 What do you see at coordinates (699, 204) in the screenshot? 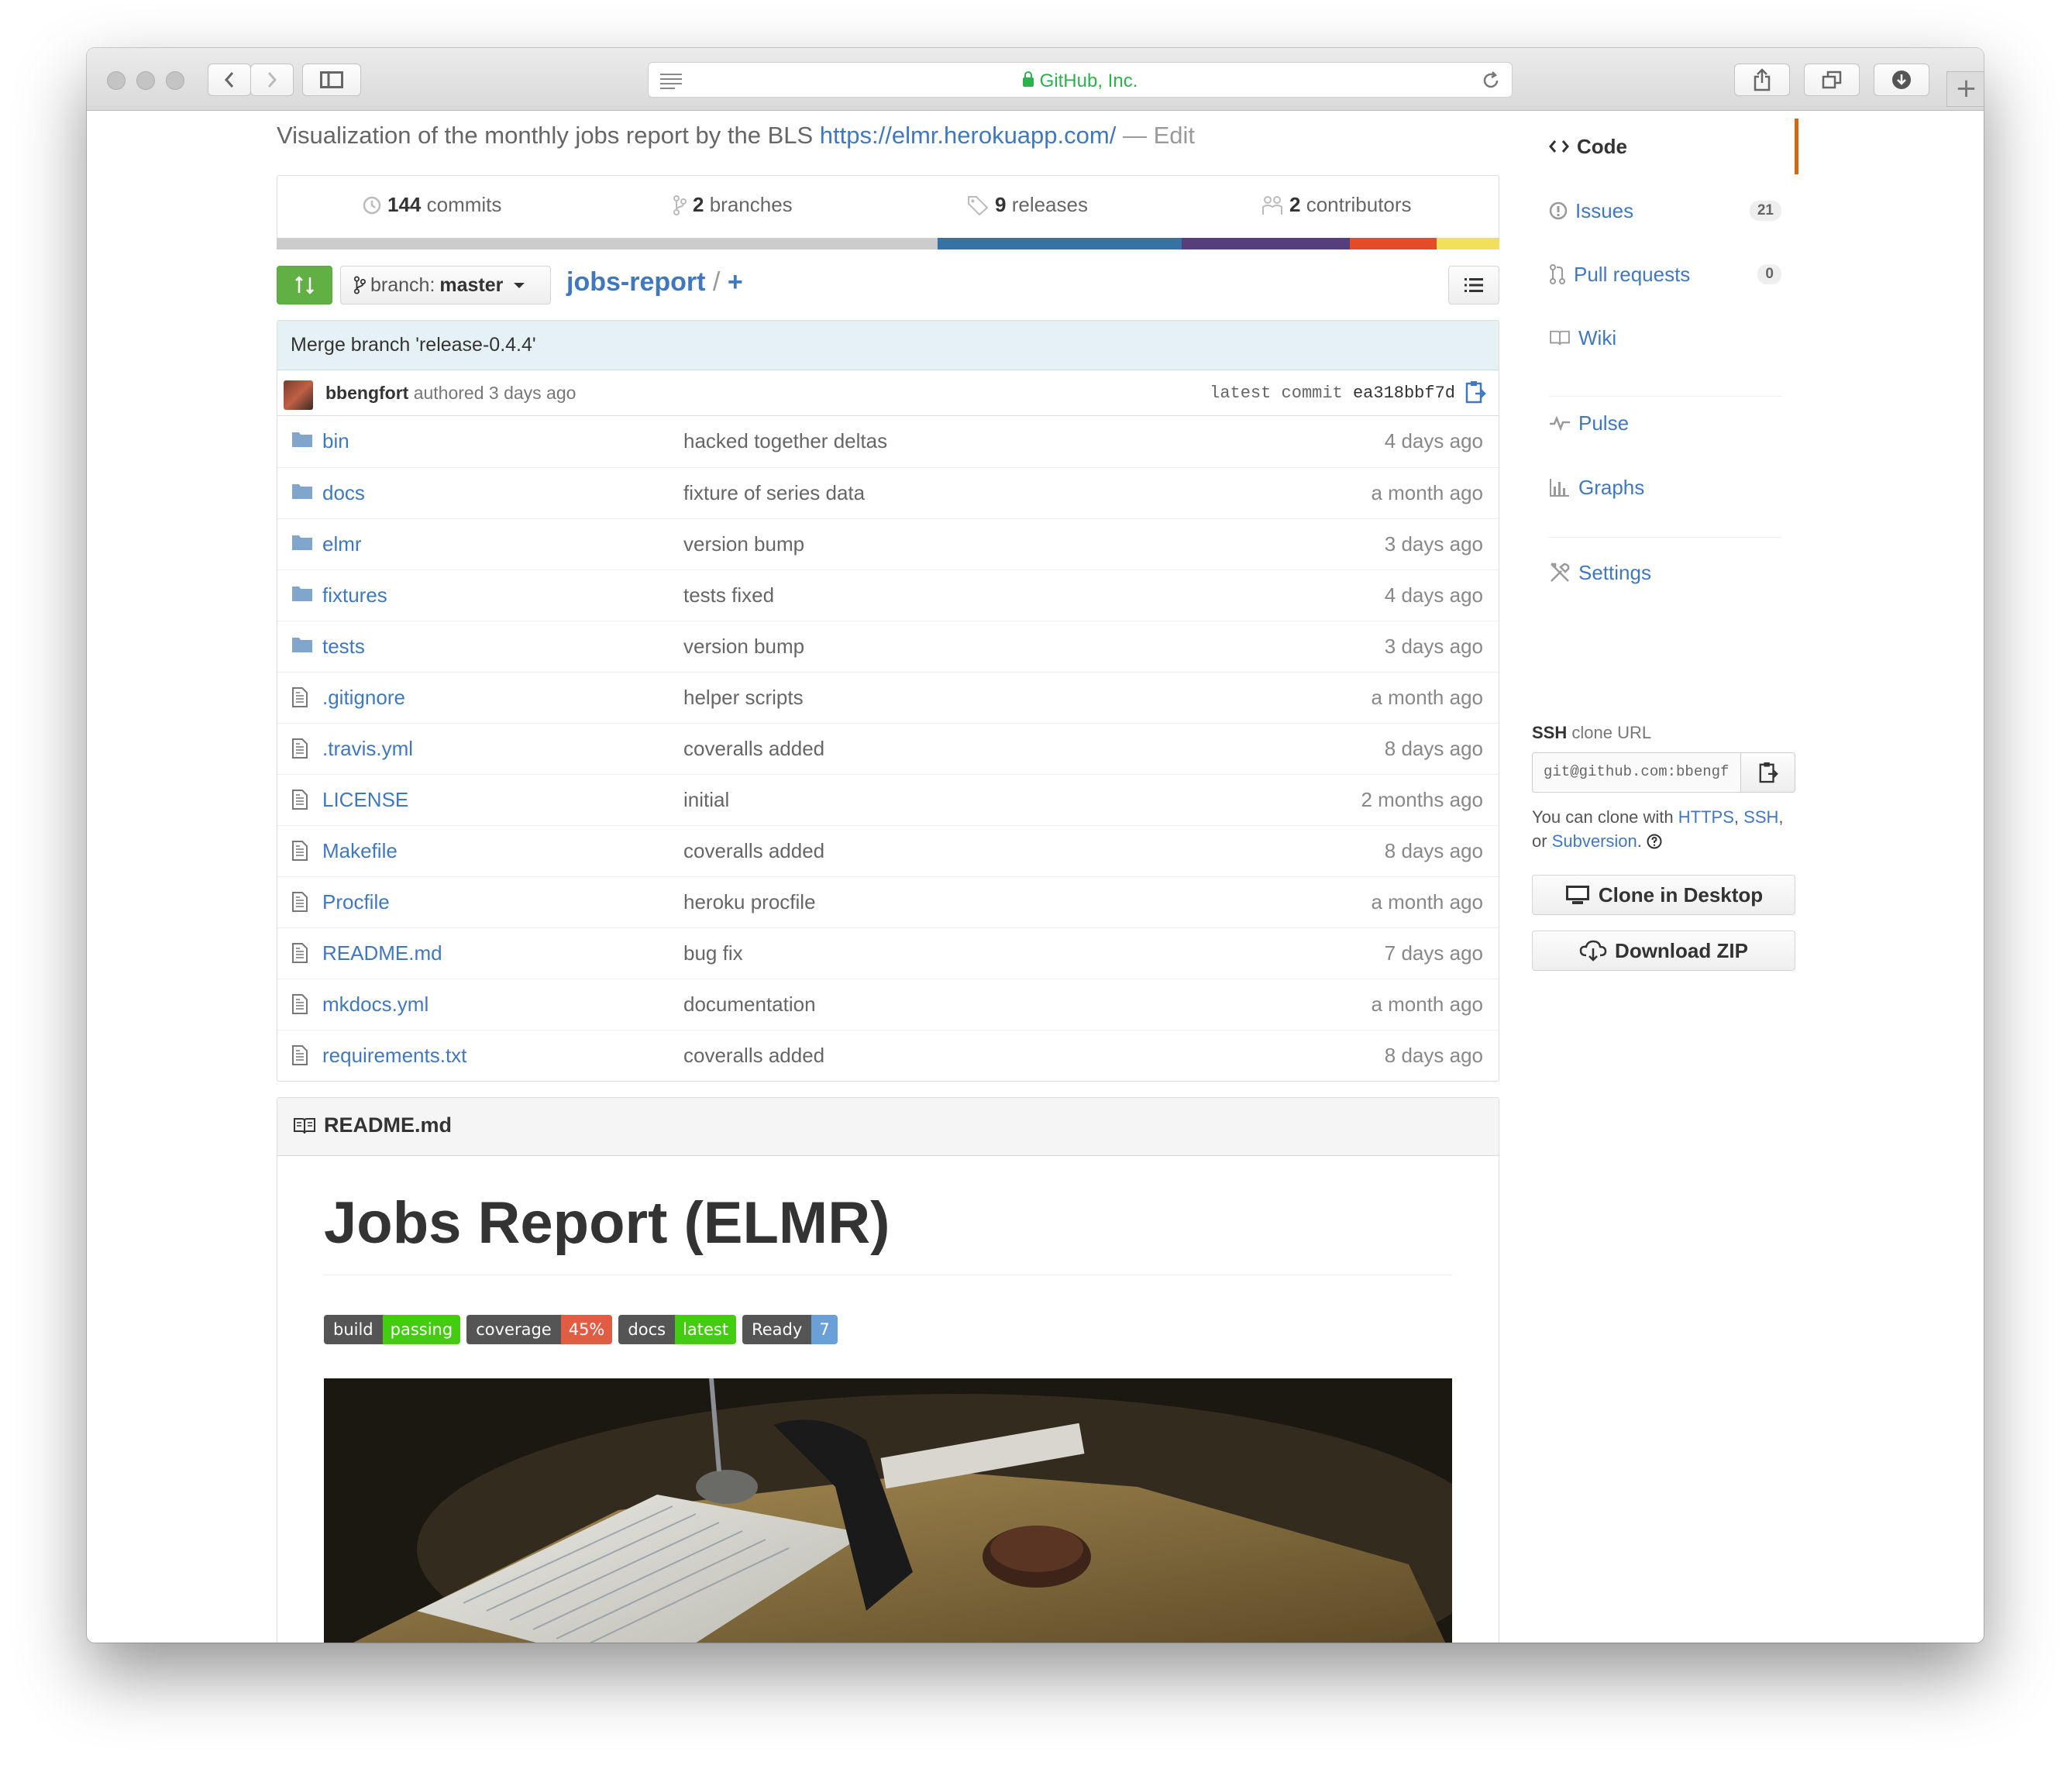
I see `branches-count: 2` at bounding box center [699, 204].